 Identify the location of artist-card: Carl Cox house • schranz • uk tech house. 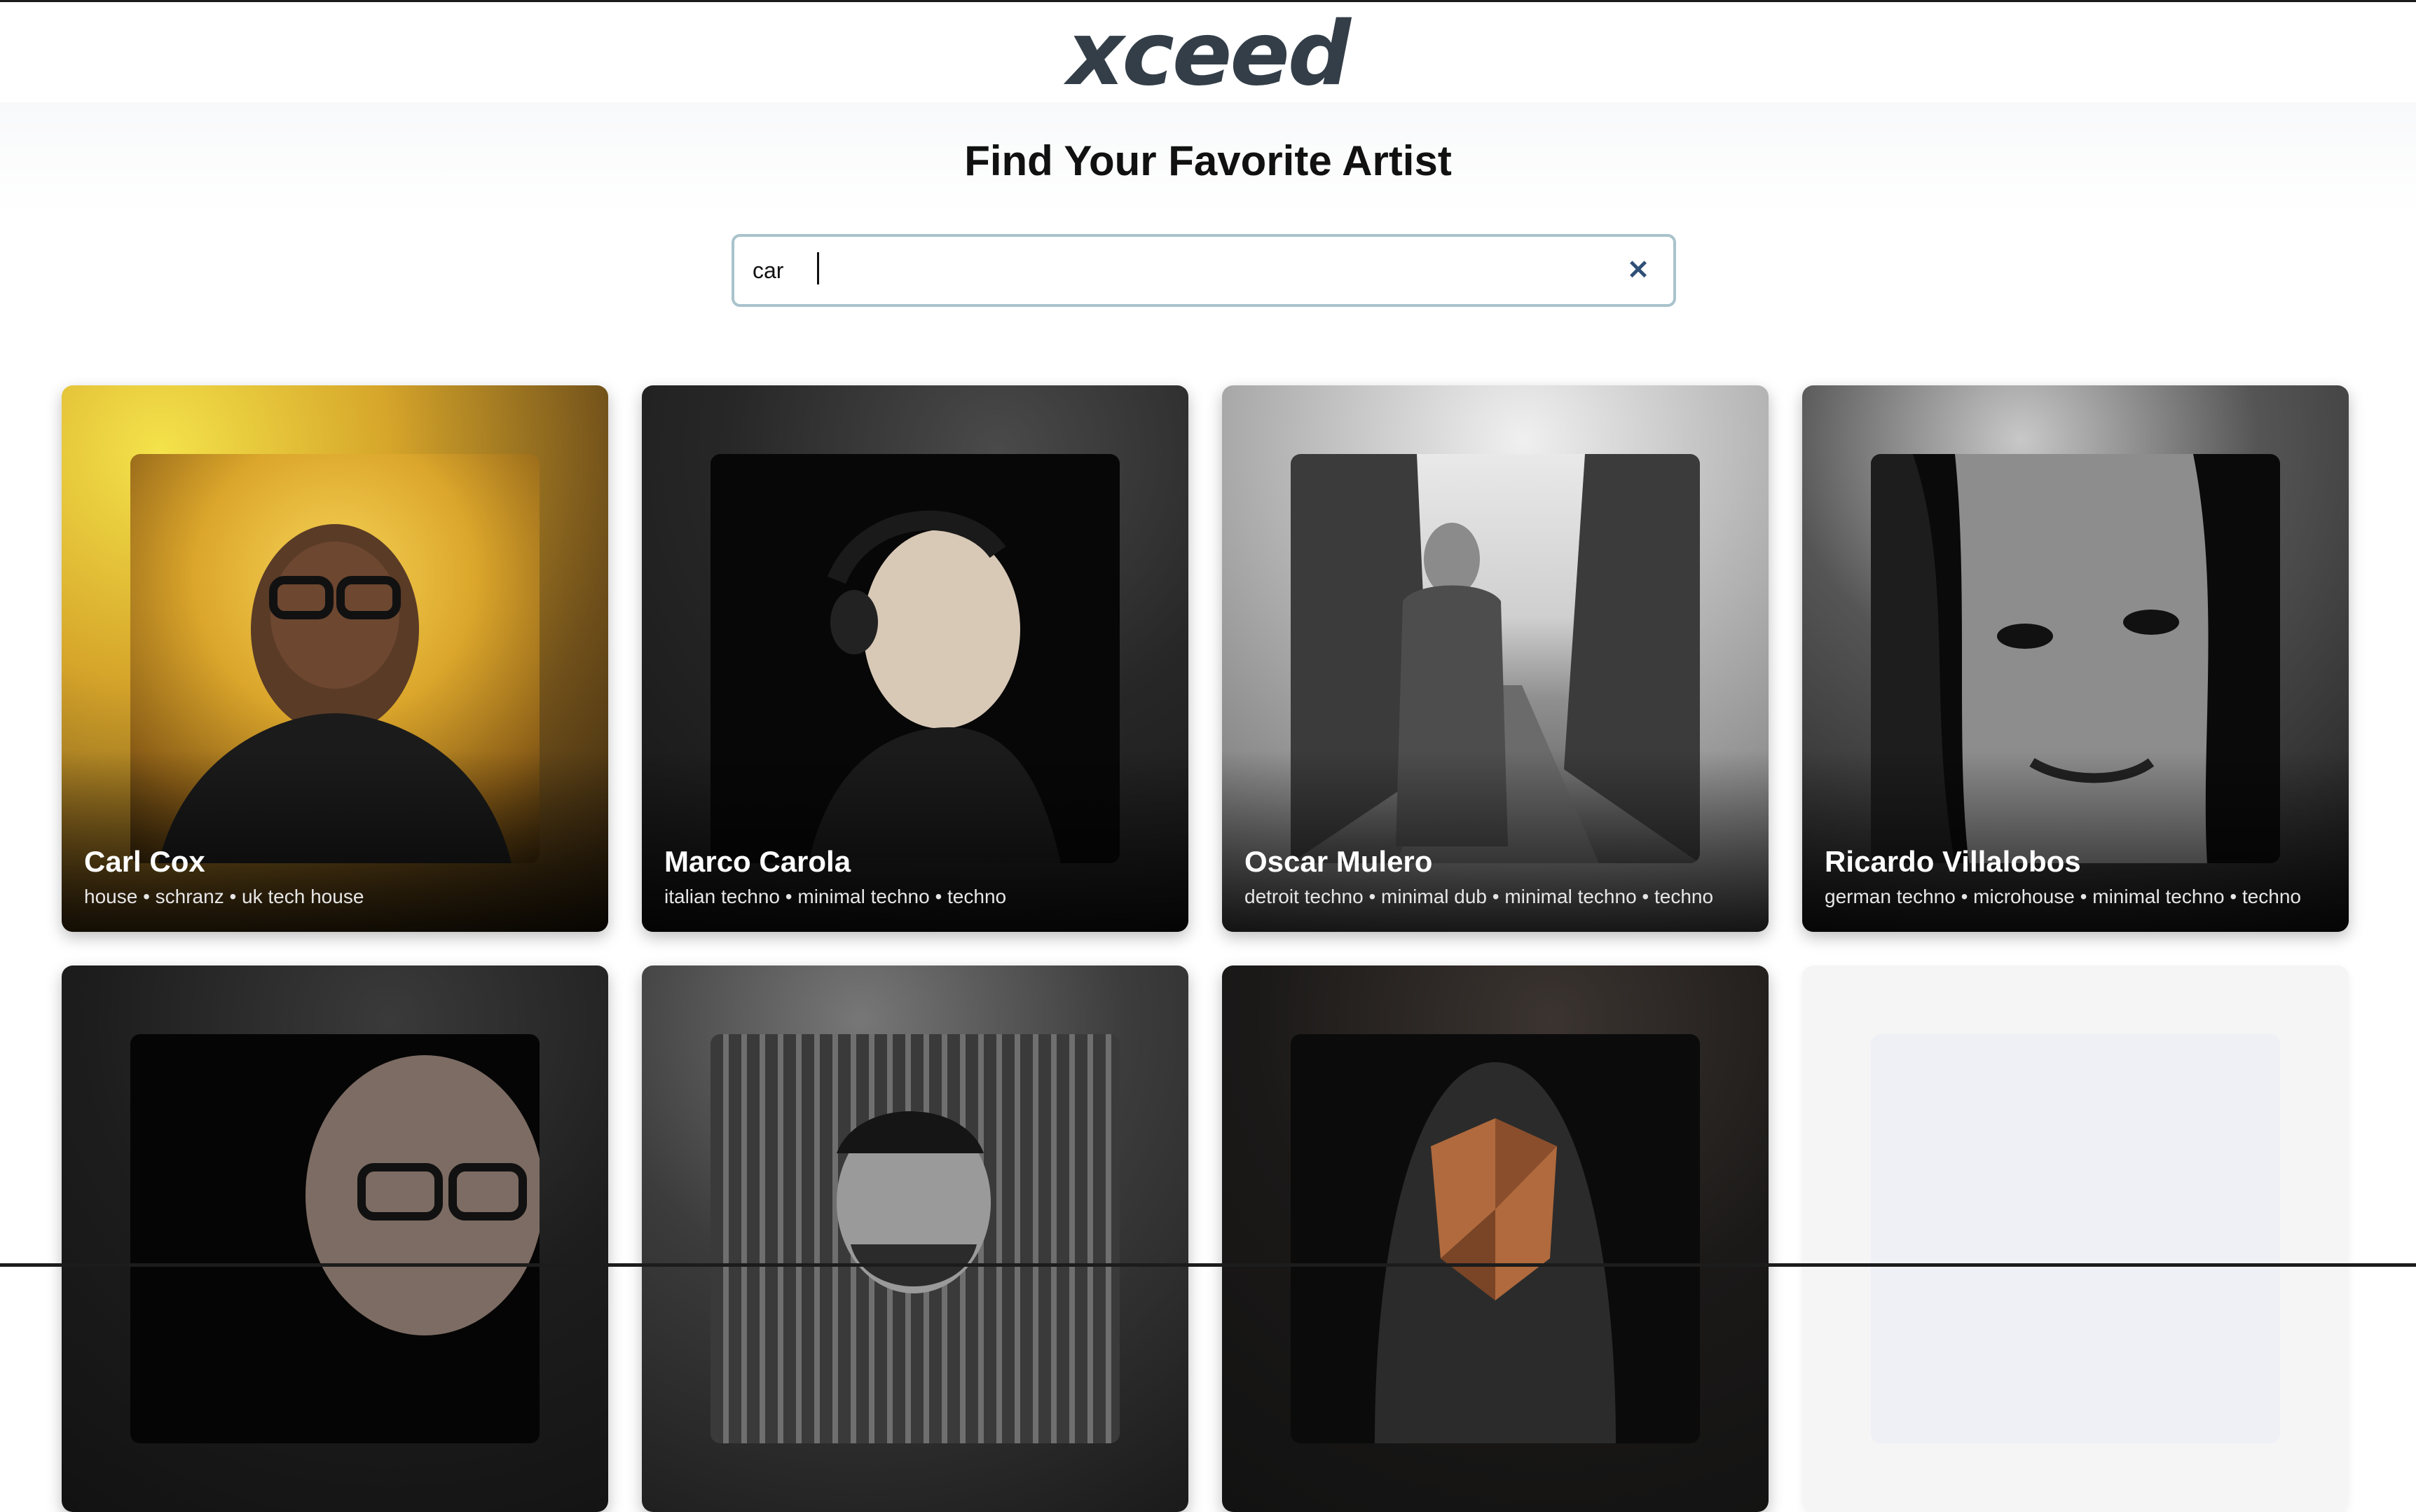
(335, 658).